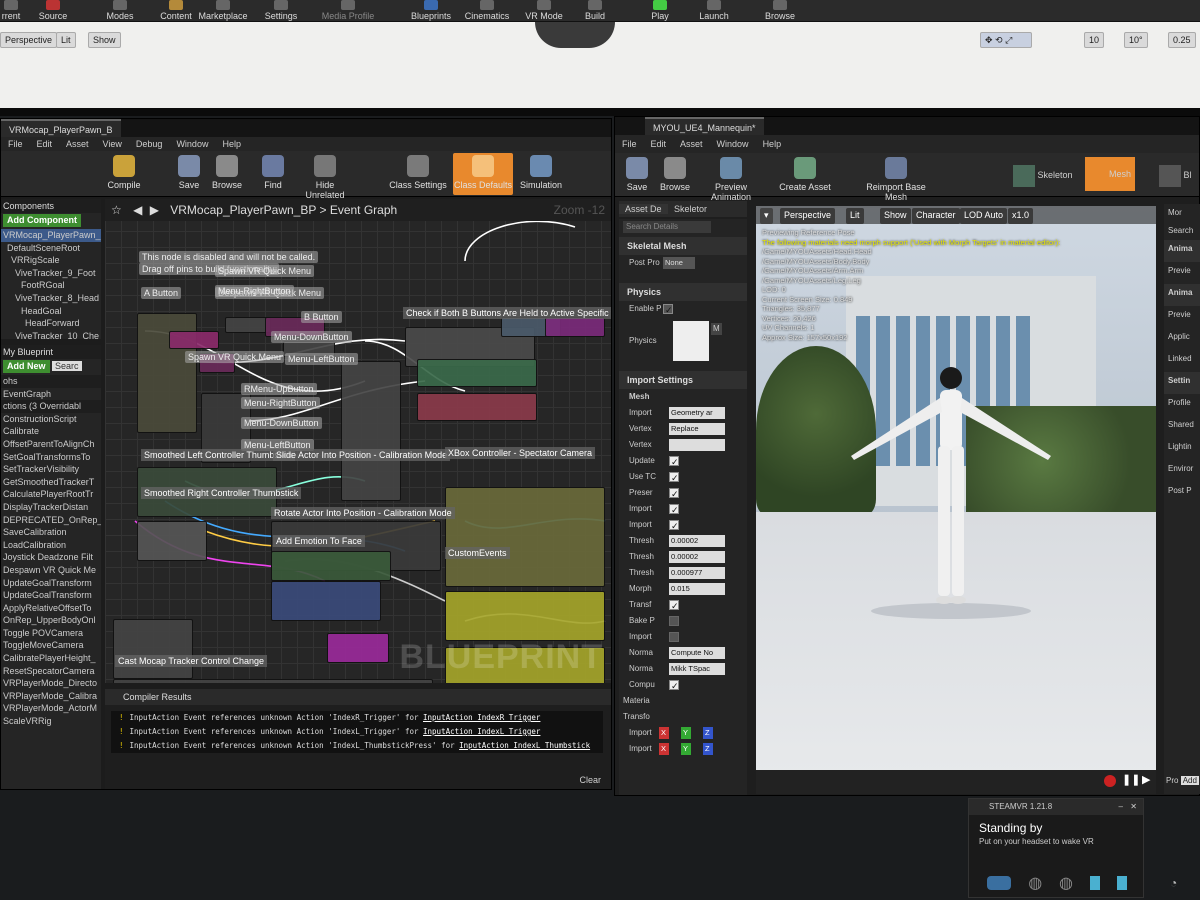 The image size is (1200, 900). What do you see at coordinates (431, 11) in the screenshot?
I see `blueprints-button: Blueprints` at bounding box center [431, 11].